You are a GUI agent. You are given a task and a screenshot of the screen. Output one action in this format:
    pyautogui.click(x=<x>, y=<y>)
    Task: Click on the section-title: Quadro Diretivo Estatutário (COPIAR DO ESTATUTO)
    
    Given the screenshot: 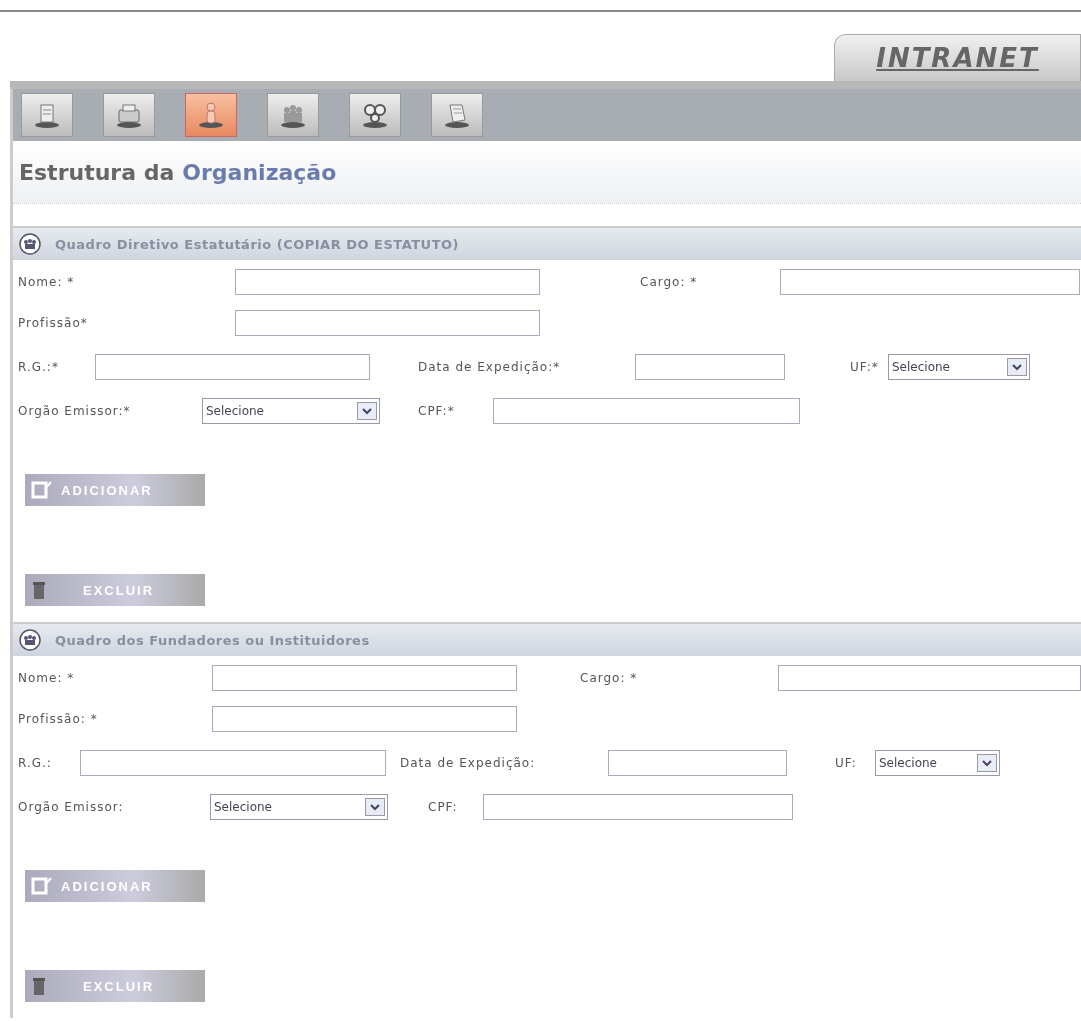 What is the action you would take?
    pyautogui.click(x=257, y=244)
    